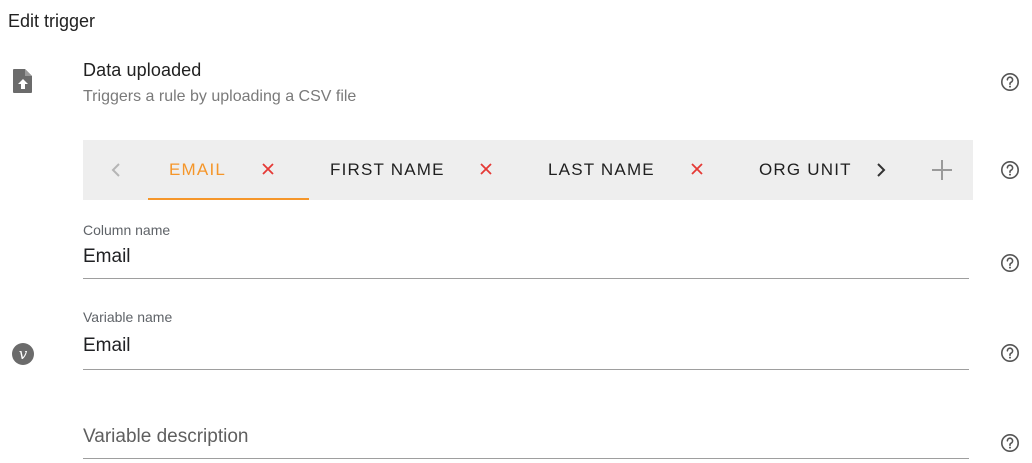  What do you see at coordinates (528, 170) in the screenshot?
I see `column-tabs: EMAIL FIRST NAME LAST NAME ORG UNIT` at bounding box center [528, 170].